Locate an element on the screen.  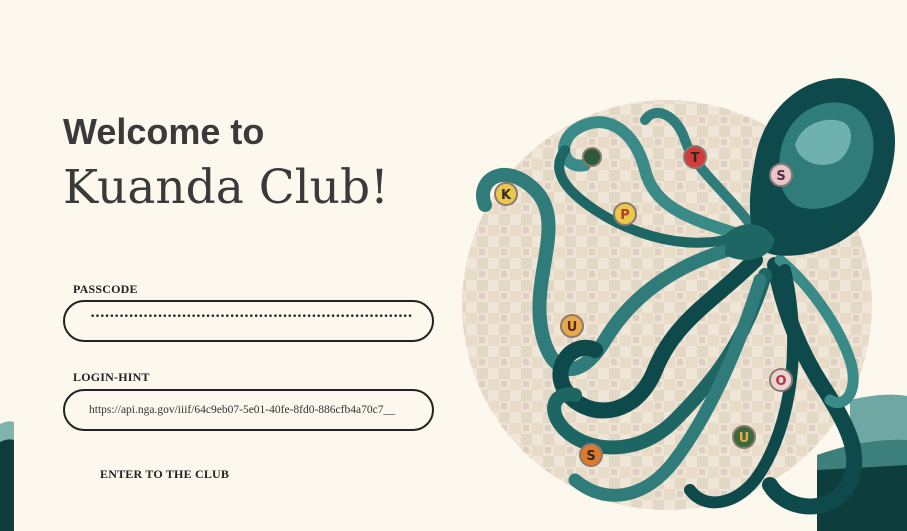
svg-text: T is located at coordinates (695, 158).